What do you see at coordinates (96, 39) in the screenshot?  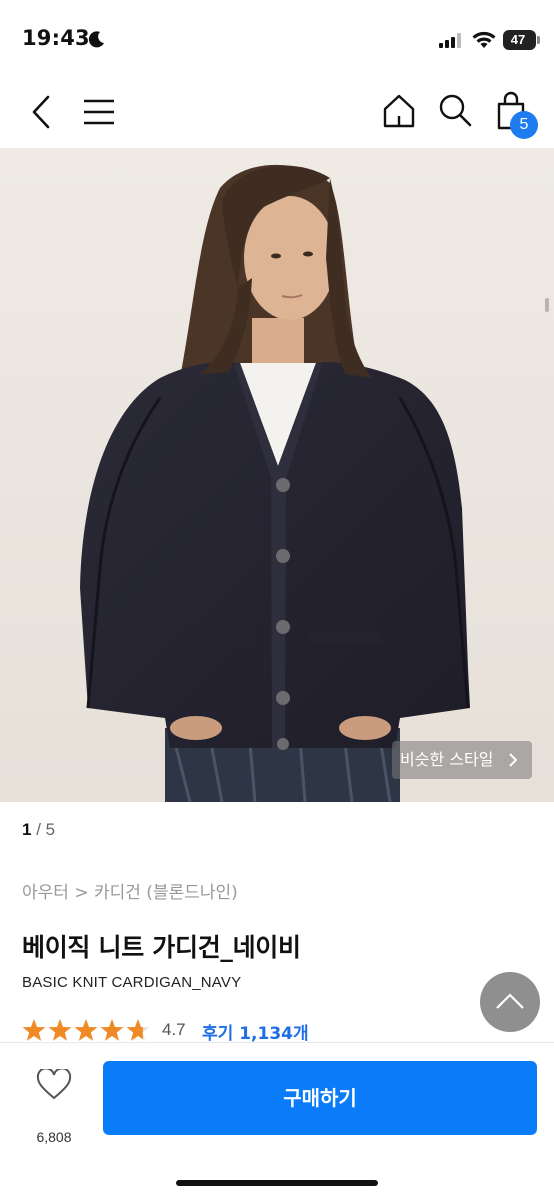 I see `moon-icon` at bounding box center [96, 39].